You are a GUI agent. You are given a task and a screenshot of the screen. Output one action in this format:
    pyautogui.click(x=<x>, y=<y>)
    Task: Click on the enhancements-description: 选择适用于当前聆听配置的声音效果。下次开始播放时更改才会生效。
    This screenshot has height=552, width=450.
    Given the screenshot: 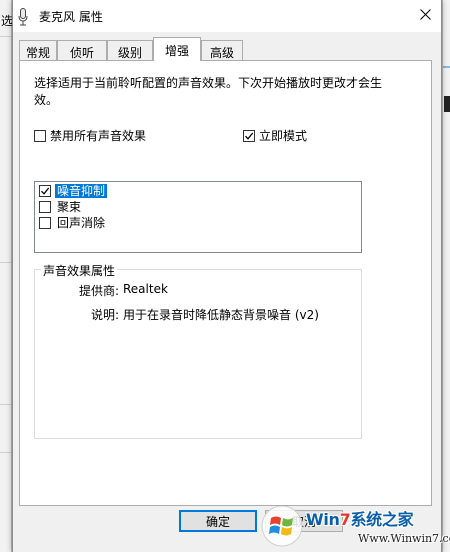 What is the action you would take?
    pyautogui.click(x=208, y=91)
    